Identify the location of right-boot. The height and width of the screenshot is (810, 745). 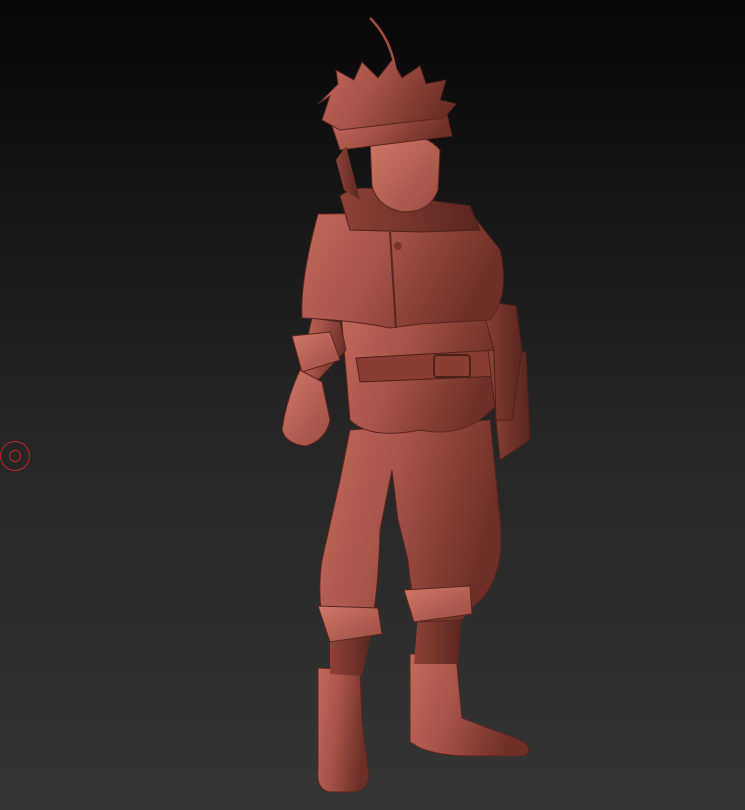
(469, 705).